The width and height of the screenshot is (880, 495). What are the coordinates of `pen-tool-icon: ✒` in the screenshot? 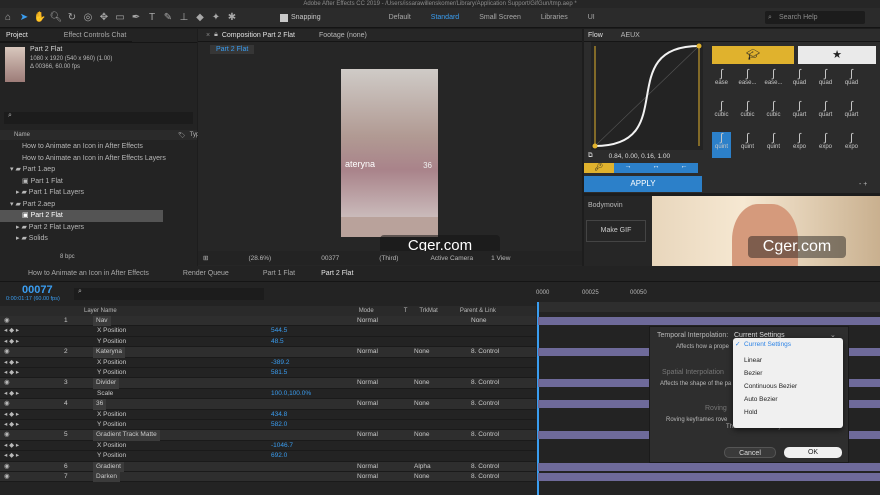 It's located at (136, 18).